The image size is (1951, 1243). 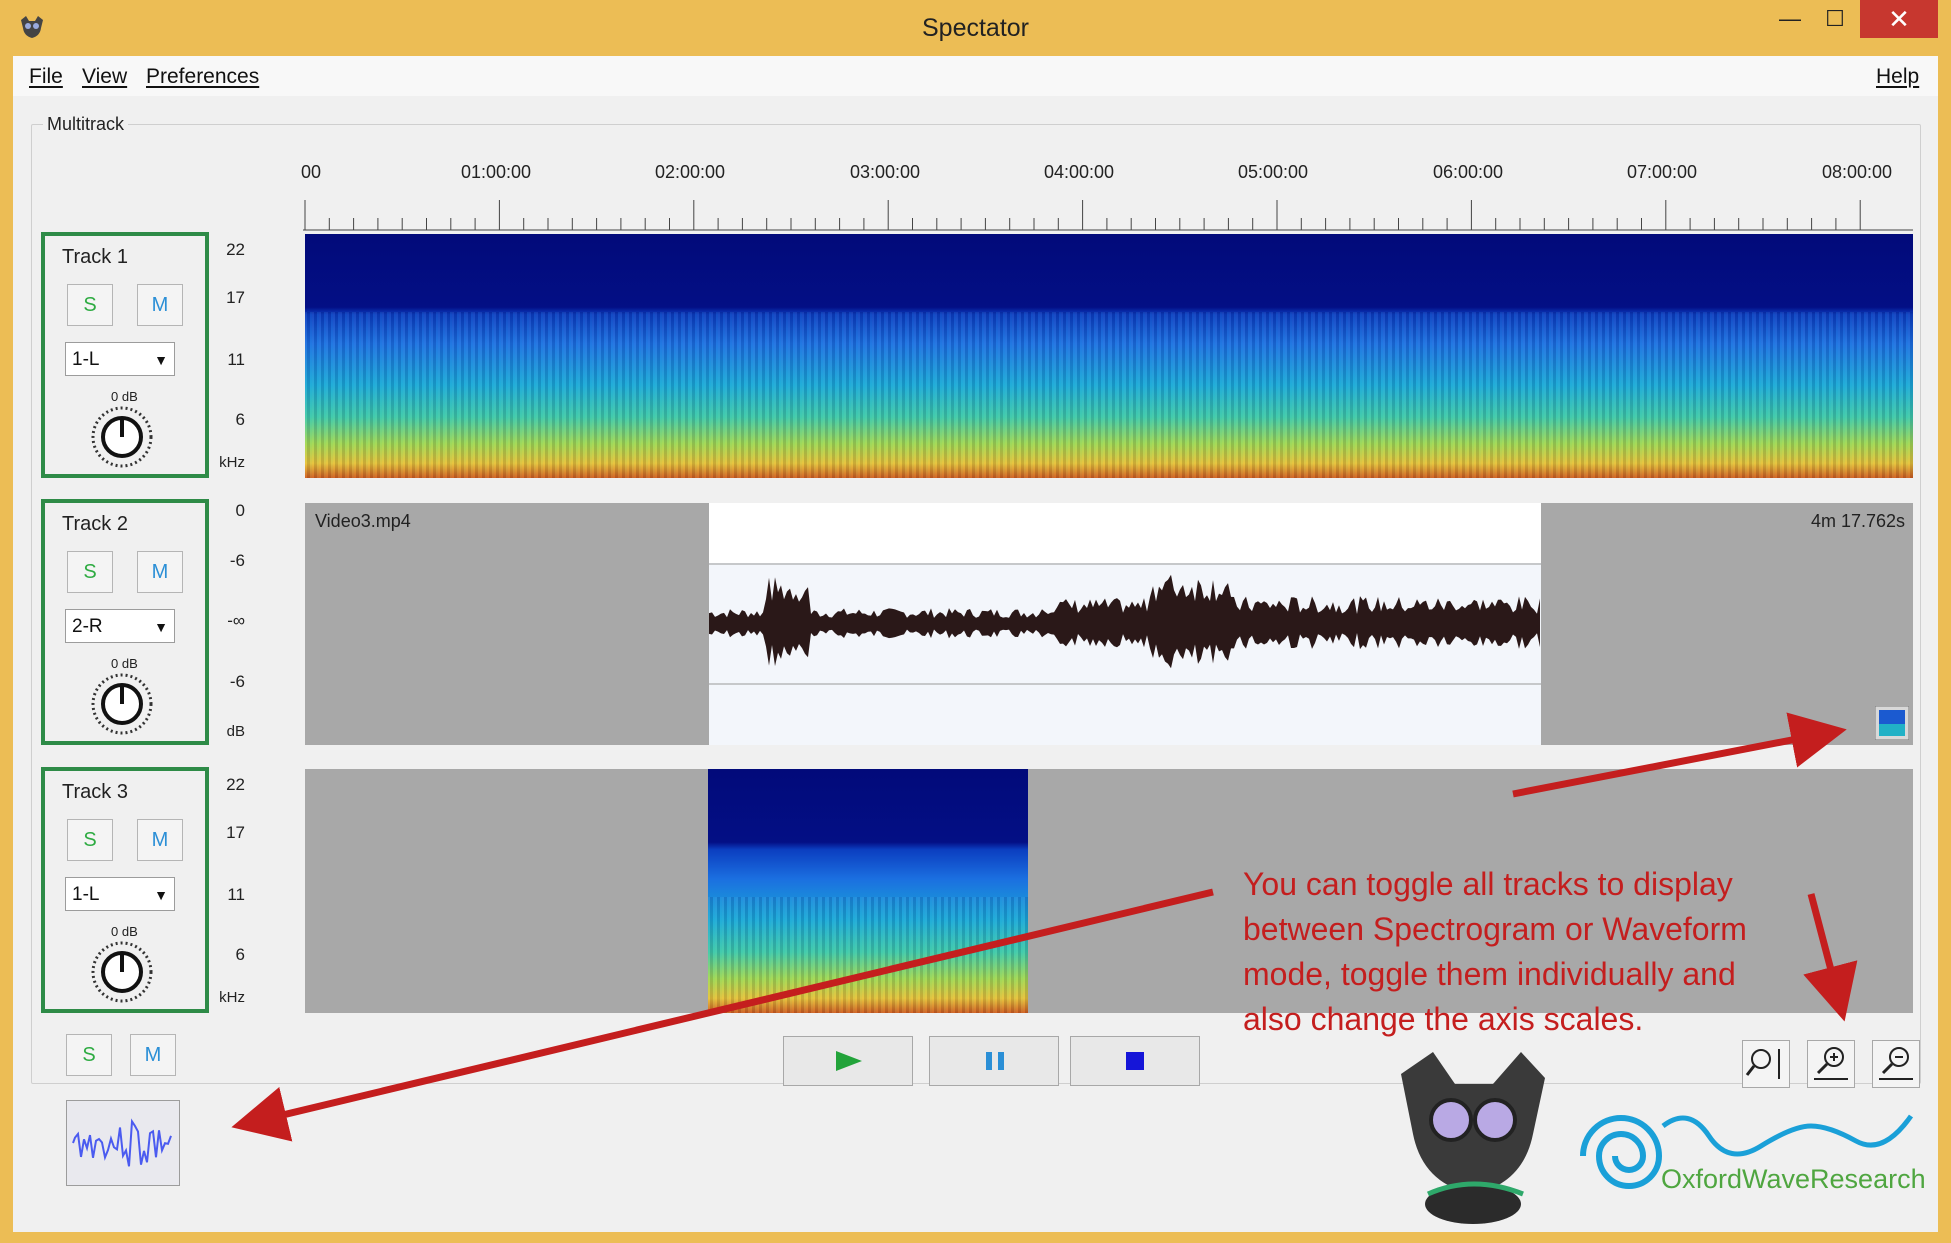 What do you see at coordinates (1897, 77) in the screenshot?
I see `menu-help: Help` at bounding box center [1897, 77].